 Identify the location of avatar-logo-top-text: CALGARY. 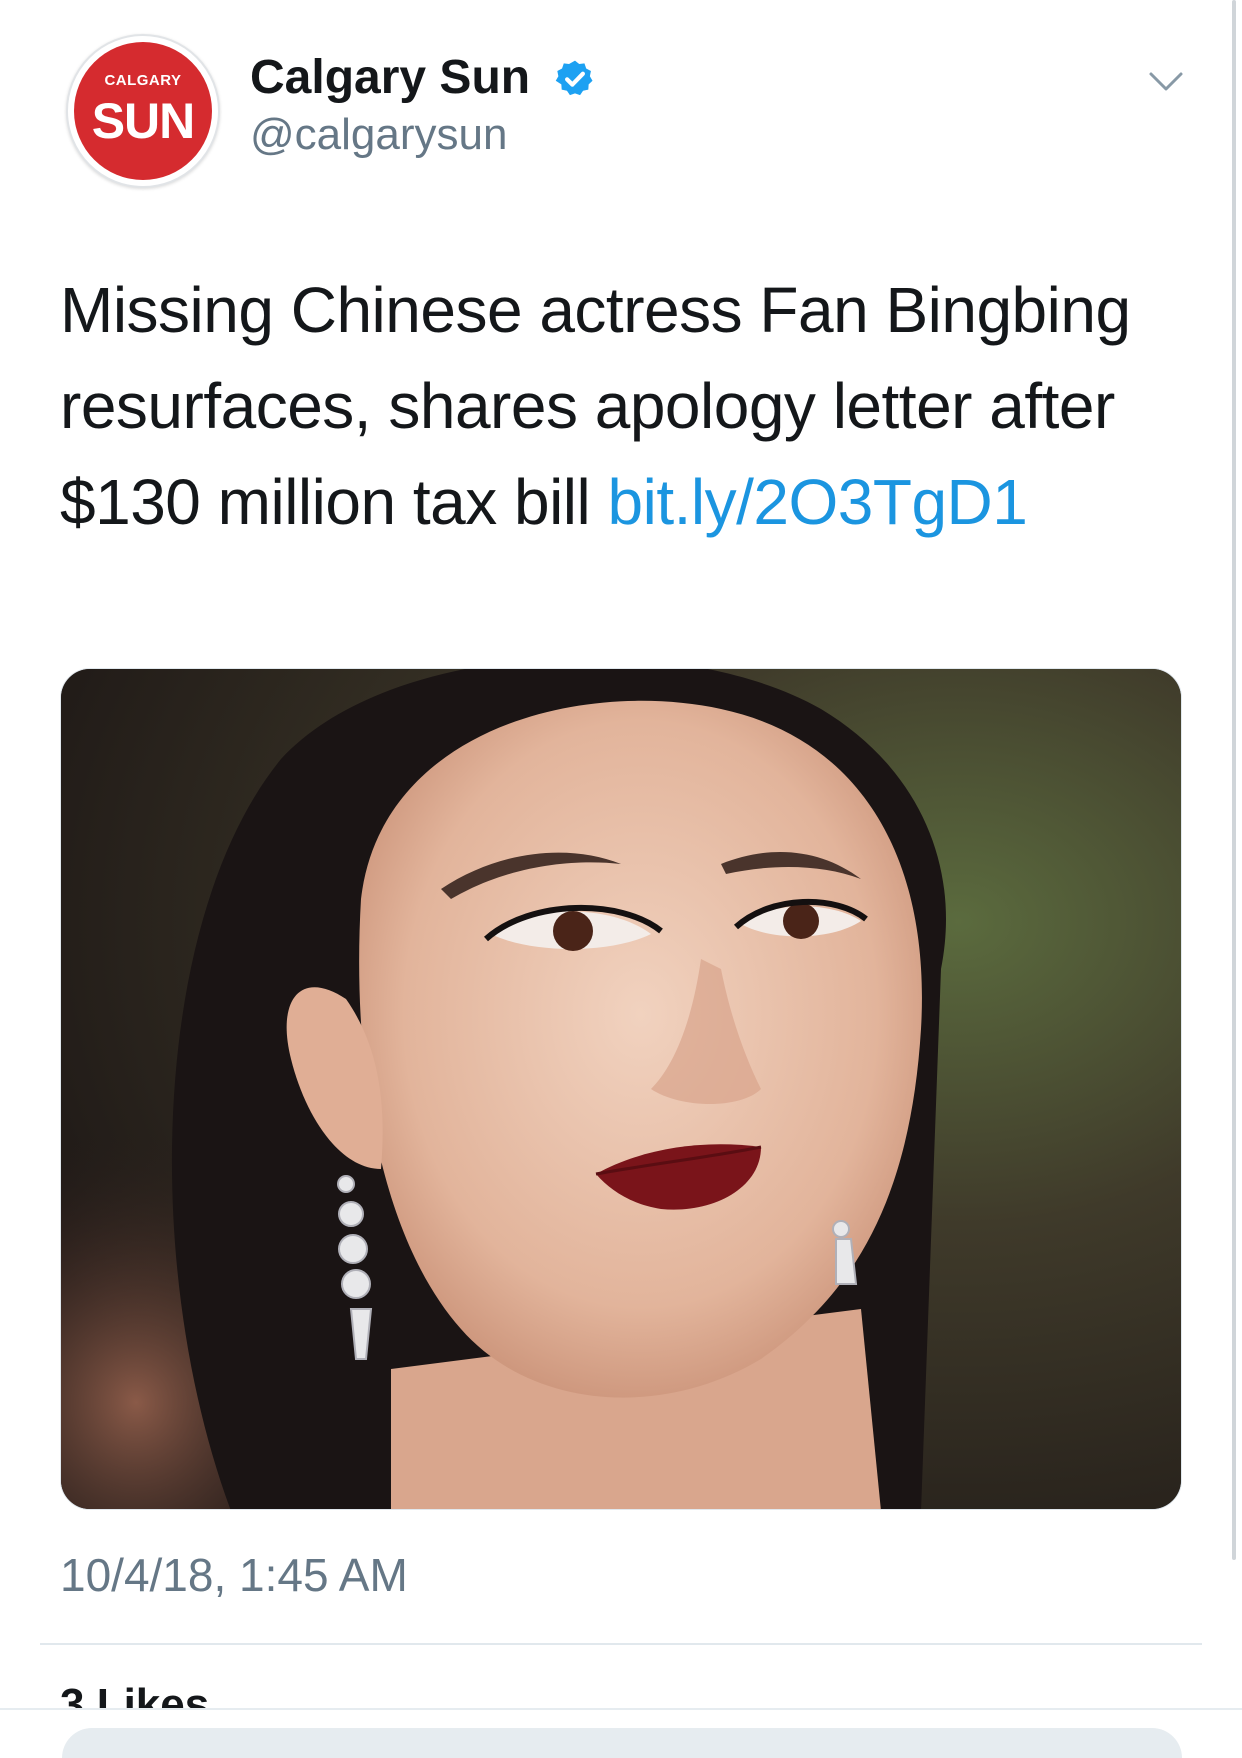
(143, 80).